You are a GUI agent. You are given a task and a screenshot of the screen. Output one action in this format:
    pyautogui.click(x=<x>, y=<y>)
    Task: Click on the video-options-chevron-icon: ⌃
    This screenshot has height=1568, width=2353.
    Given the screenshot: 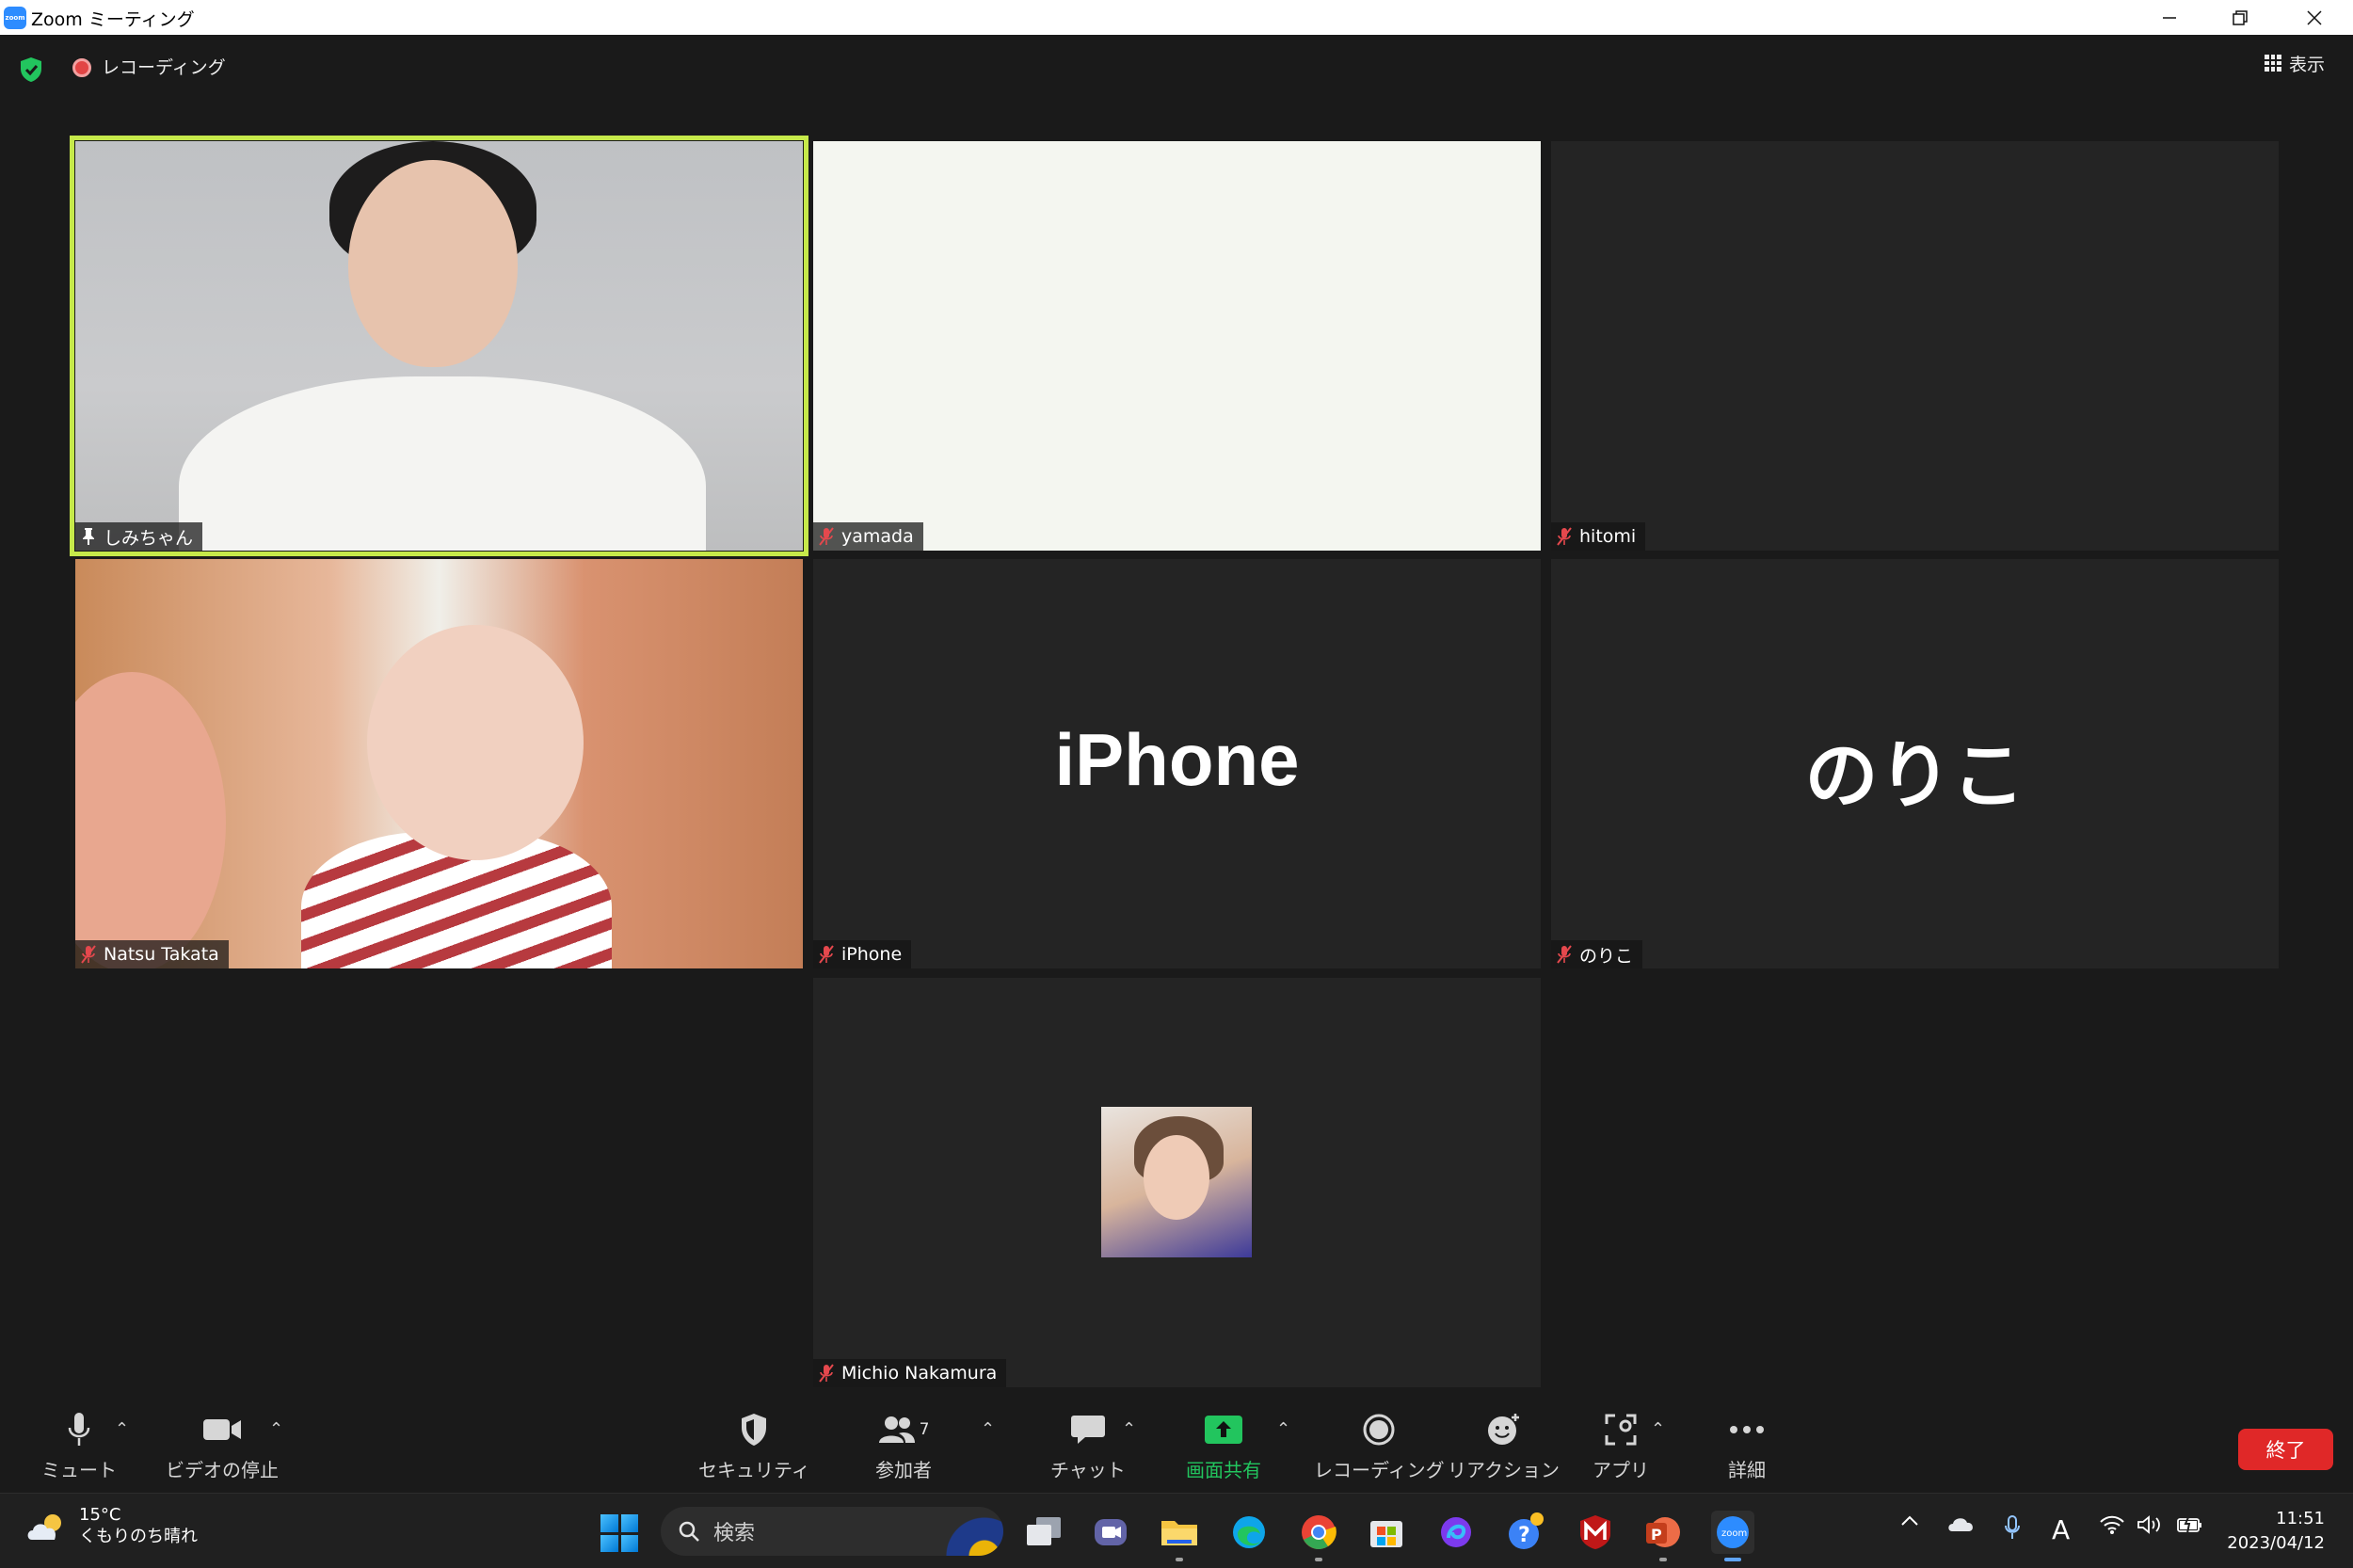 What is the action you would take?
    pyautogui.click(x=276, y=1429)
    